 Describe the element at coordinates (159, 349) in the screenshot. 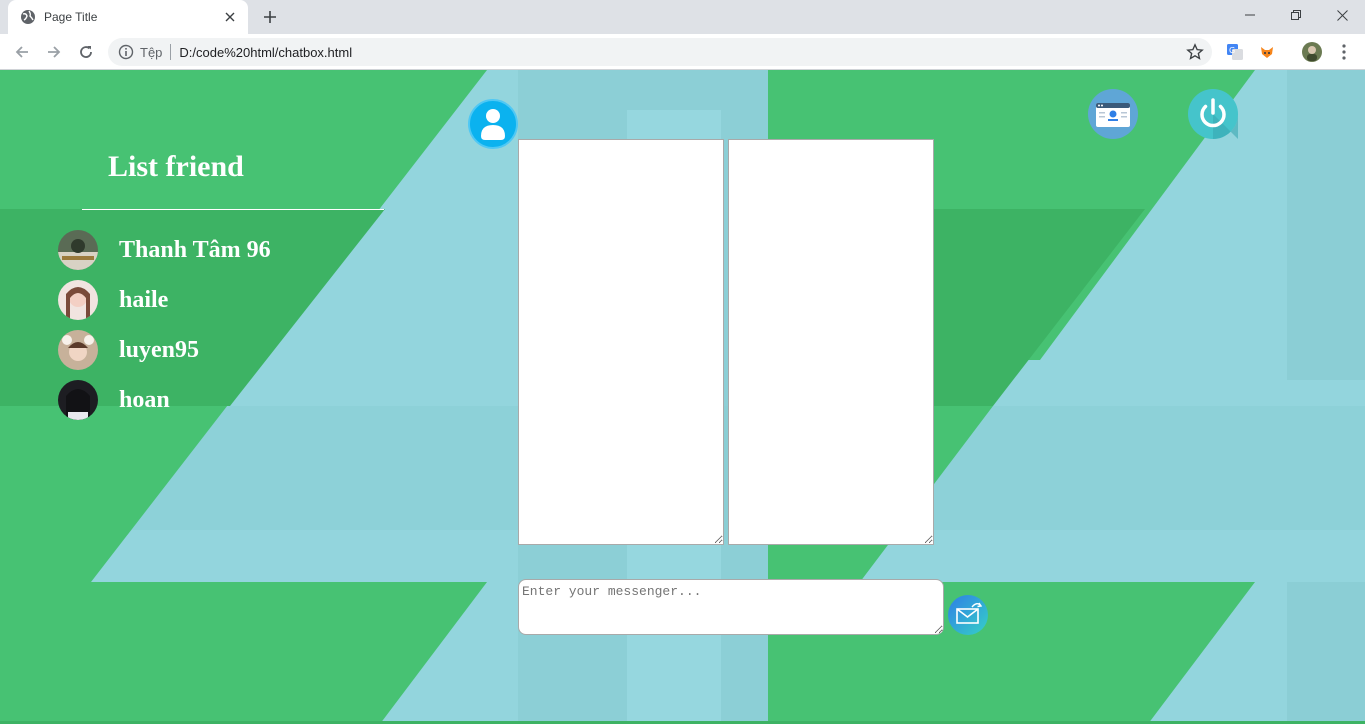

I see `friend-name: luyen95` at that location.